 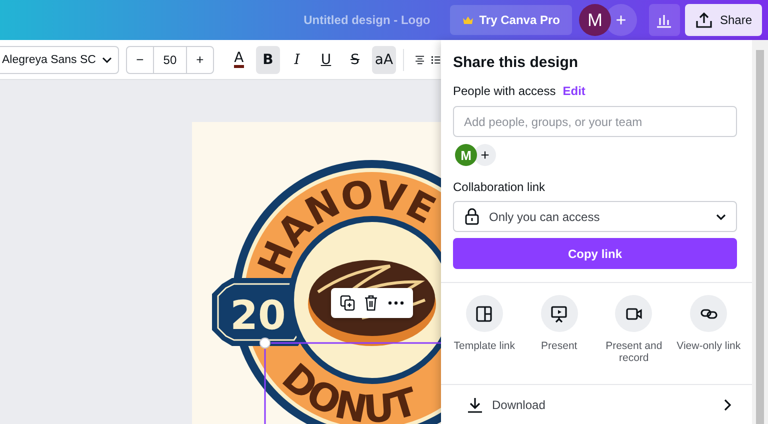 I want to click on share-option: Template link, so click(x=484, y=333).